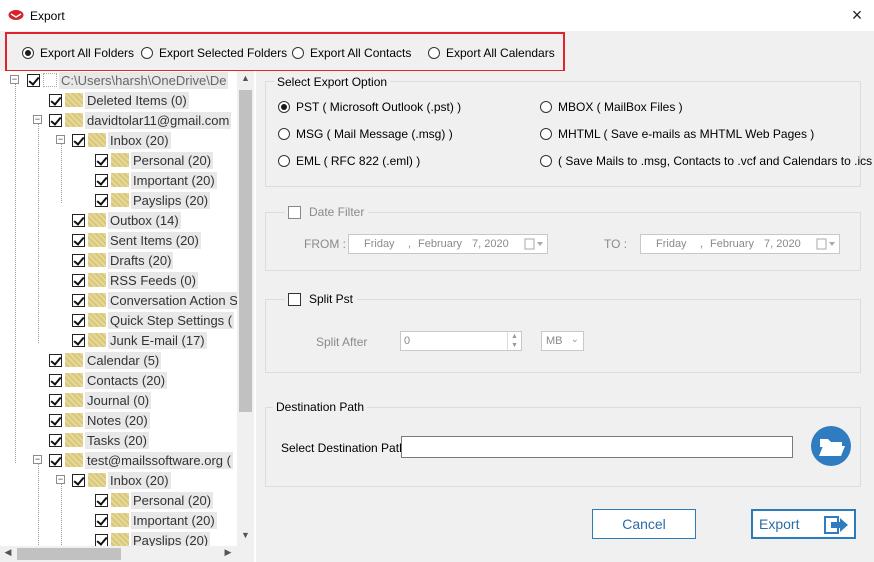 This screenshot has width=874, height=562. I want to click on pst-radio: PST ( Microsoft Outlook (.pst) ), so click(369, 107).